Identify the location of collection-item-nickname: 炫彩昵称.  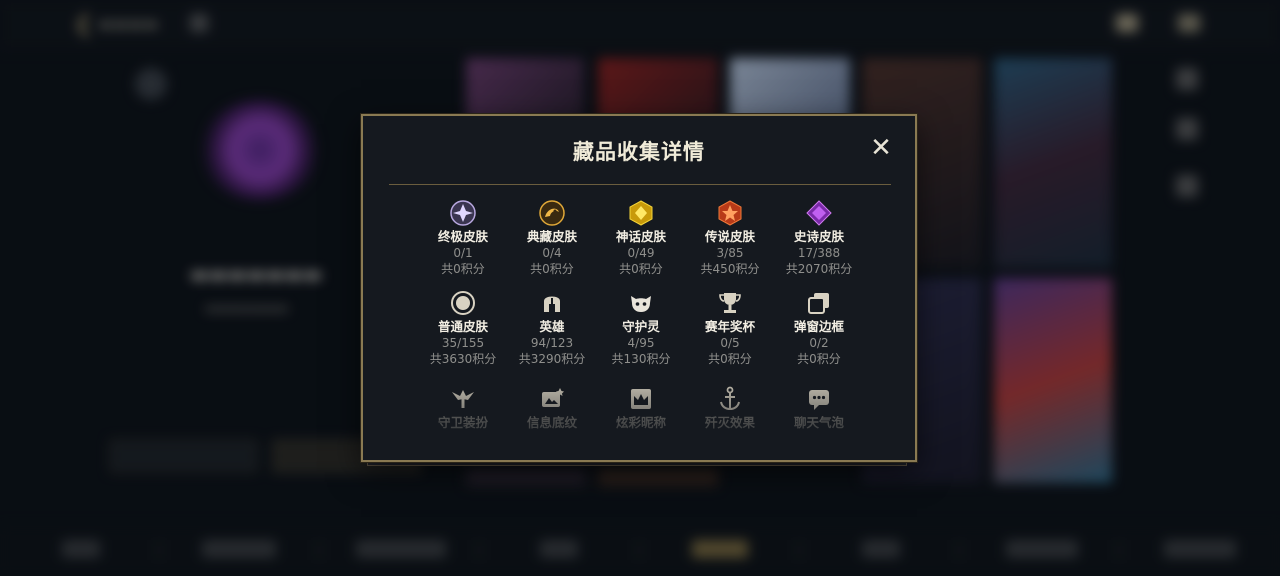
(641, 408).